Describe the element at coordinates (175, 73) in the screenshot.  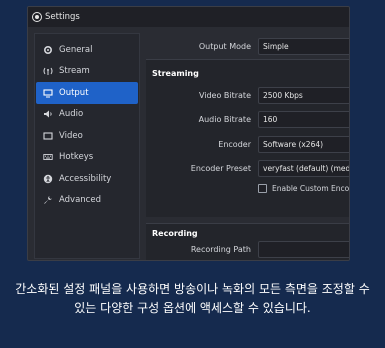
I see `streaming-section-title: Streaming` at that location.